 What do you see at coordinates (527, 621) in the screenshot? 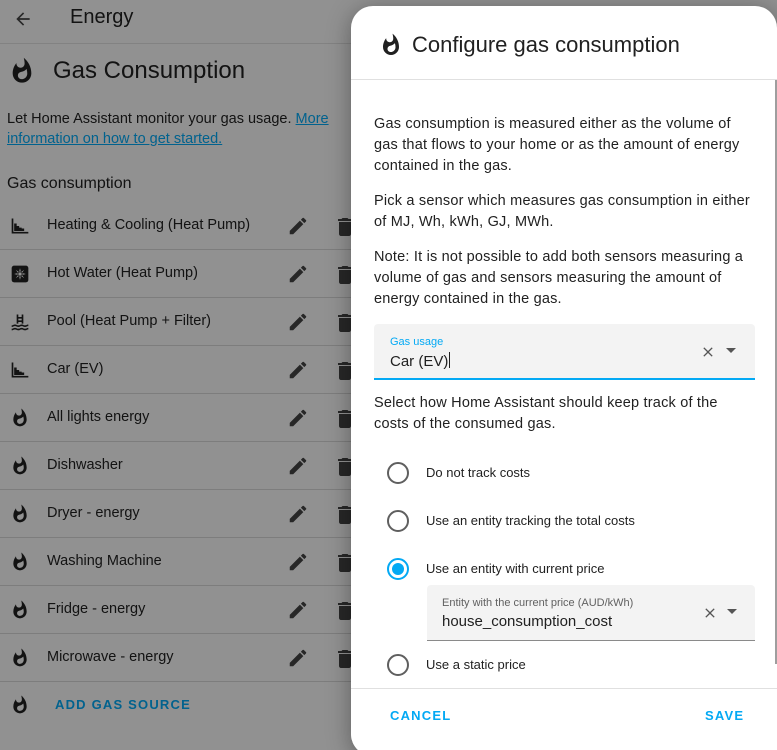
I see `price-entity-value: house_consumption_cost` at bounding box center [527, 621].